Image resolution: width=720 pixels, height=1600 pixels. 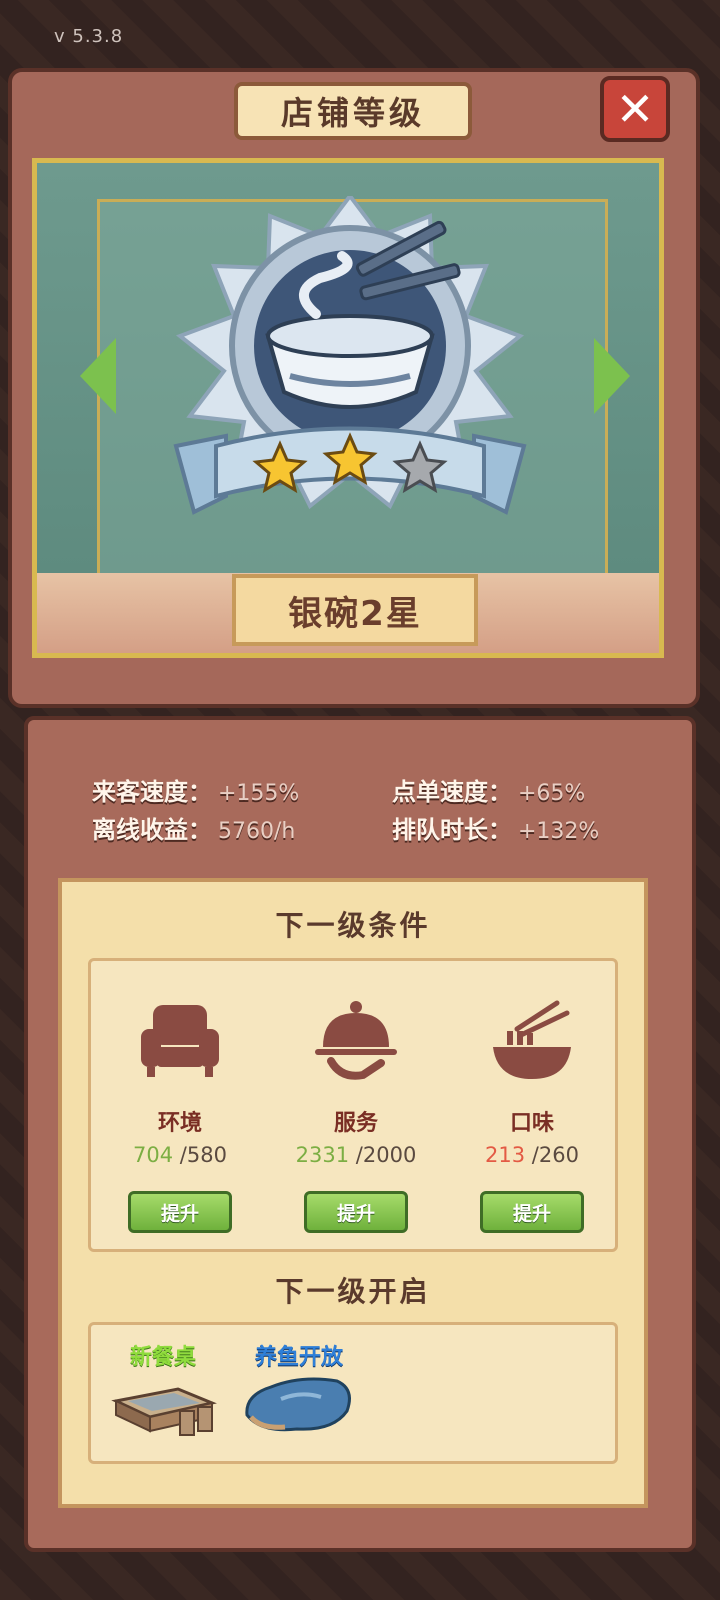 I want to click on condition-name: 口味, so click(x=531, y=1123).